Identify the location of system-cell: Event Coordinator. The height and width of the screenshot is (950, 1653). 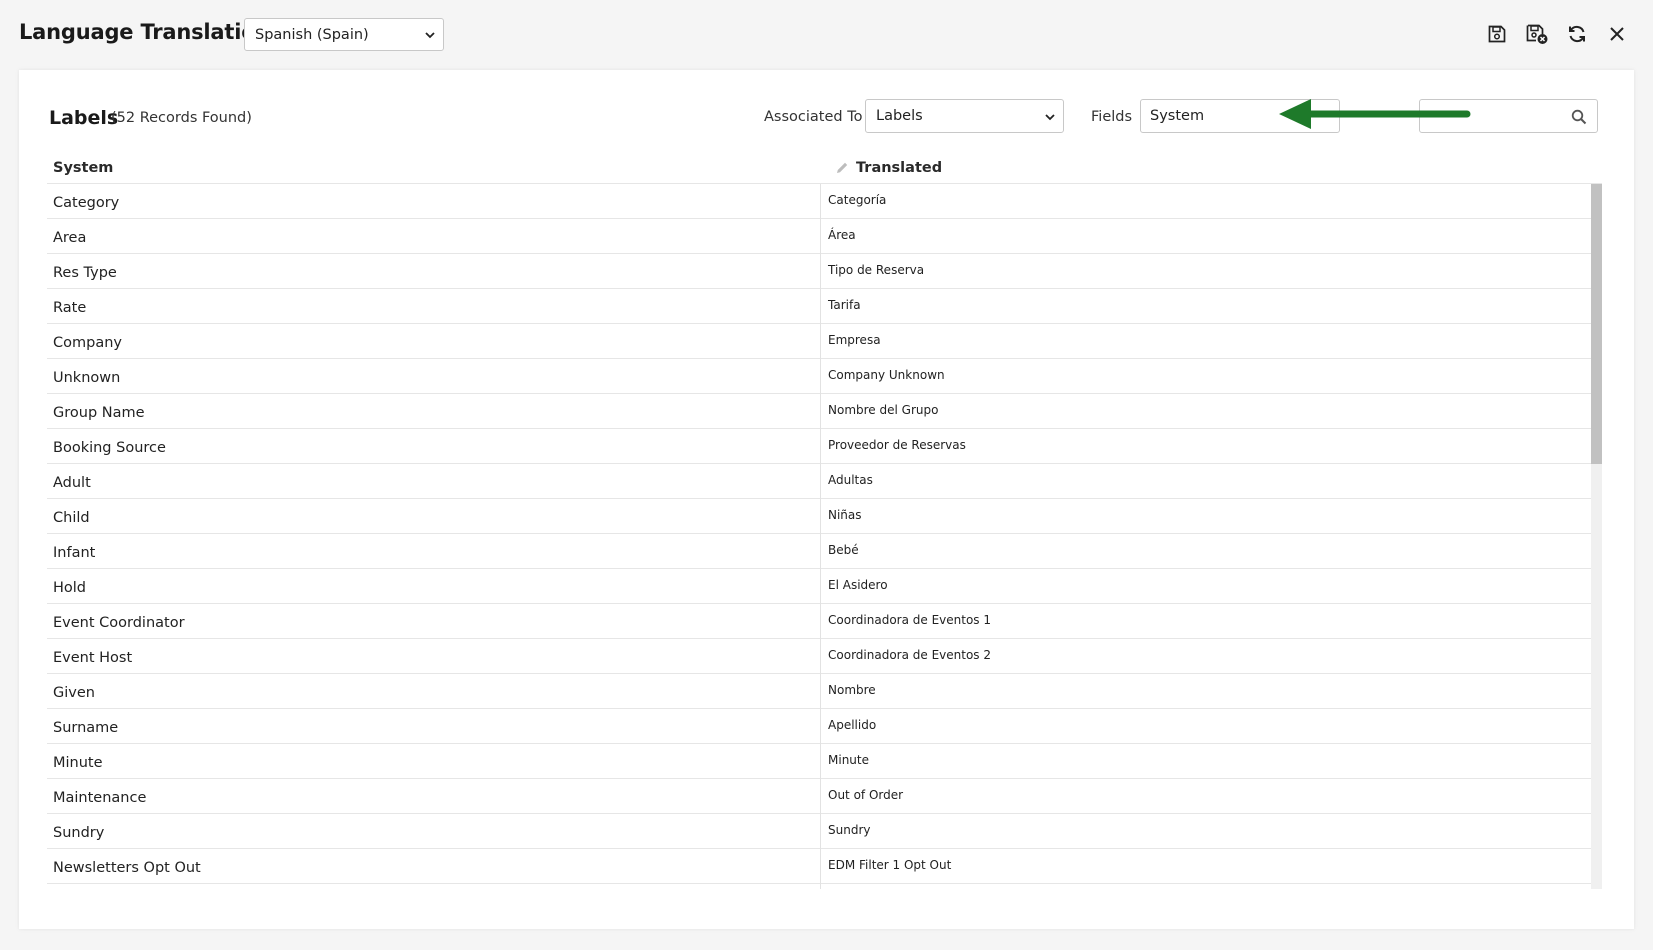
(119, 623).